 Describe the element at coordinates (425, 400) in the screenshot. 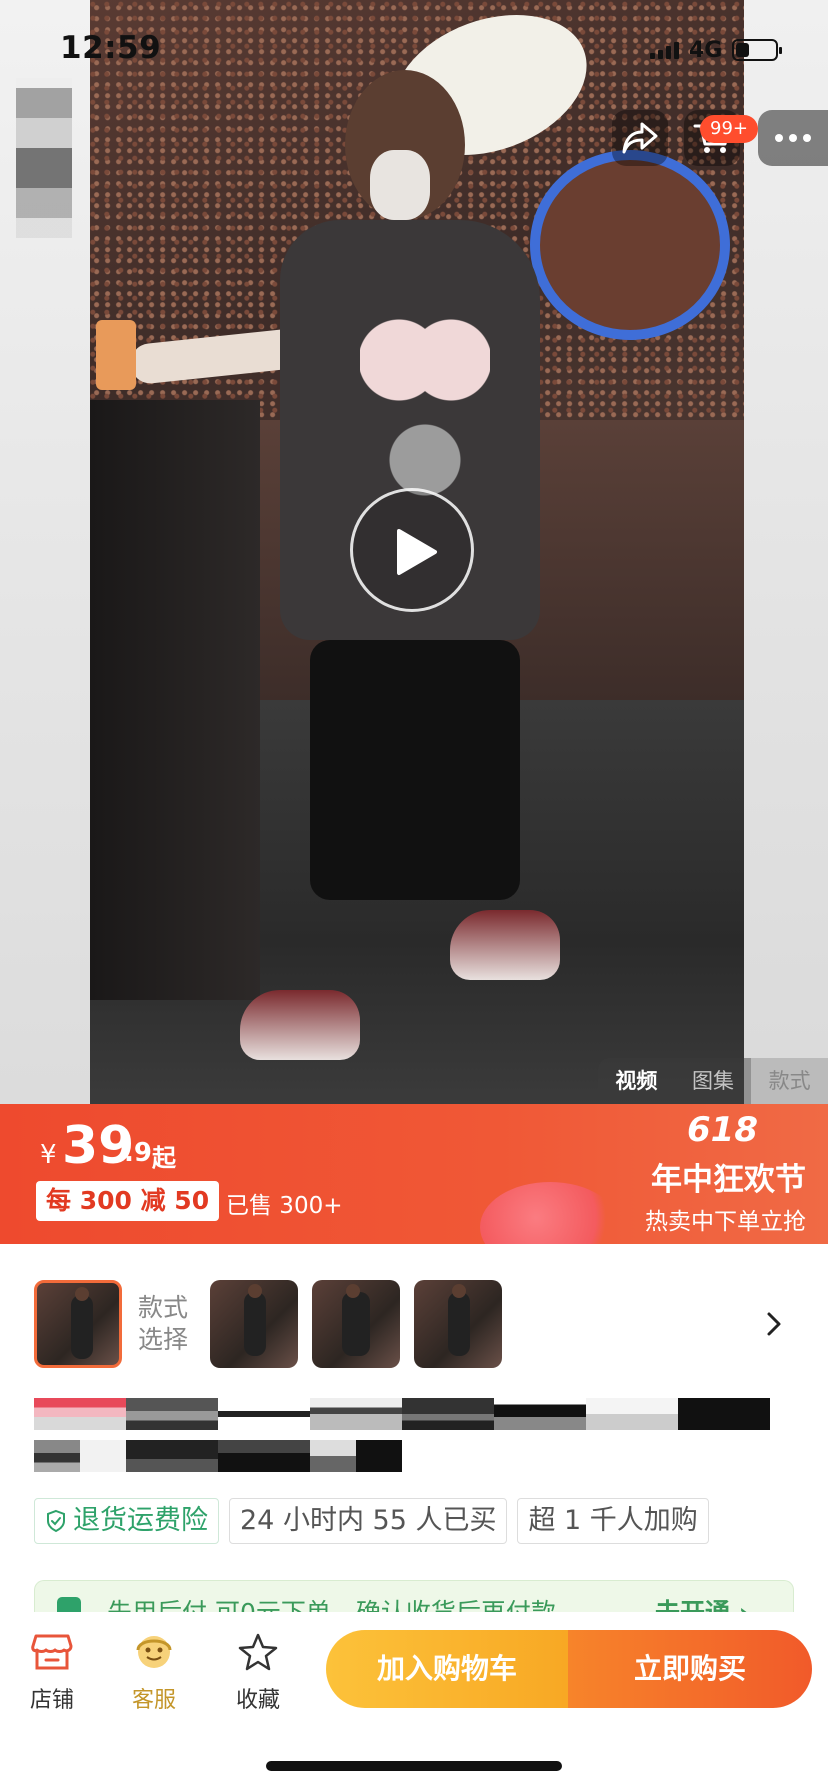

I see `shirt-print` at that location.